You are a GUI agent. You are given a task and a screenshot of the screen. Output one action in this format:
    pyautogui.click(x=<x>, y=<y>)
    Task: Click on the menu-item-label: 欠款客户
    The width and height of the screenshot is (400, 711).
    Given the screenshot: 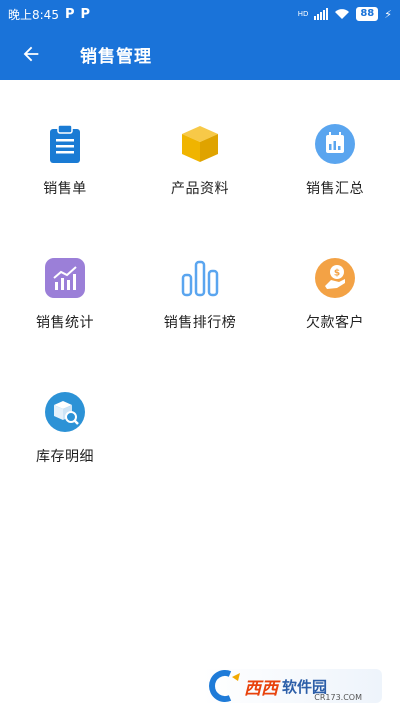 What is the action you would take?
    pyautogui.click(x=335, y=323)
    